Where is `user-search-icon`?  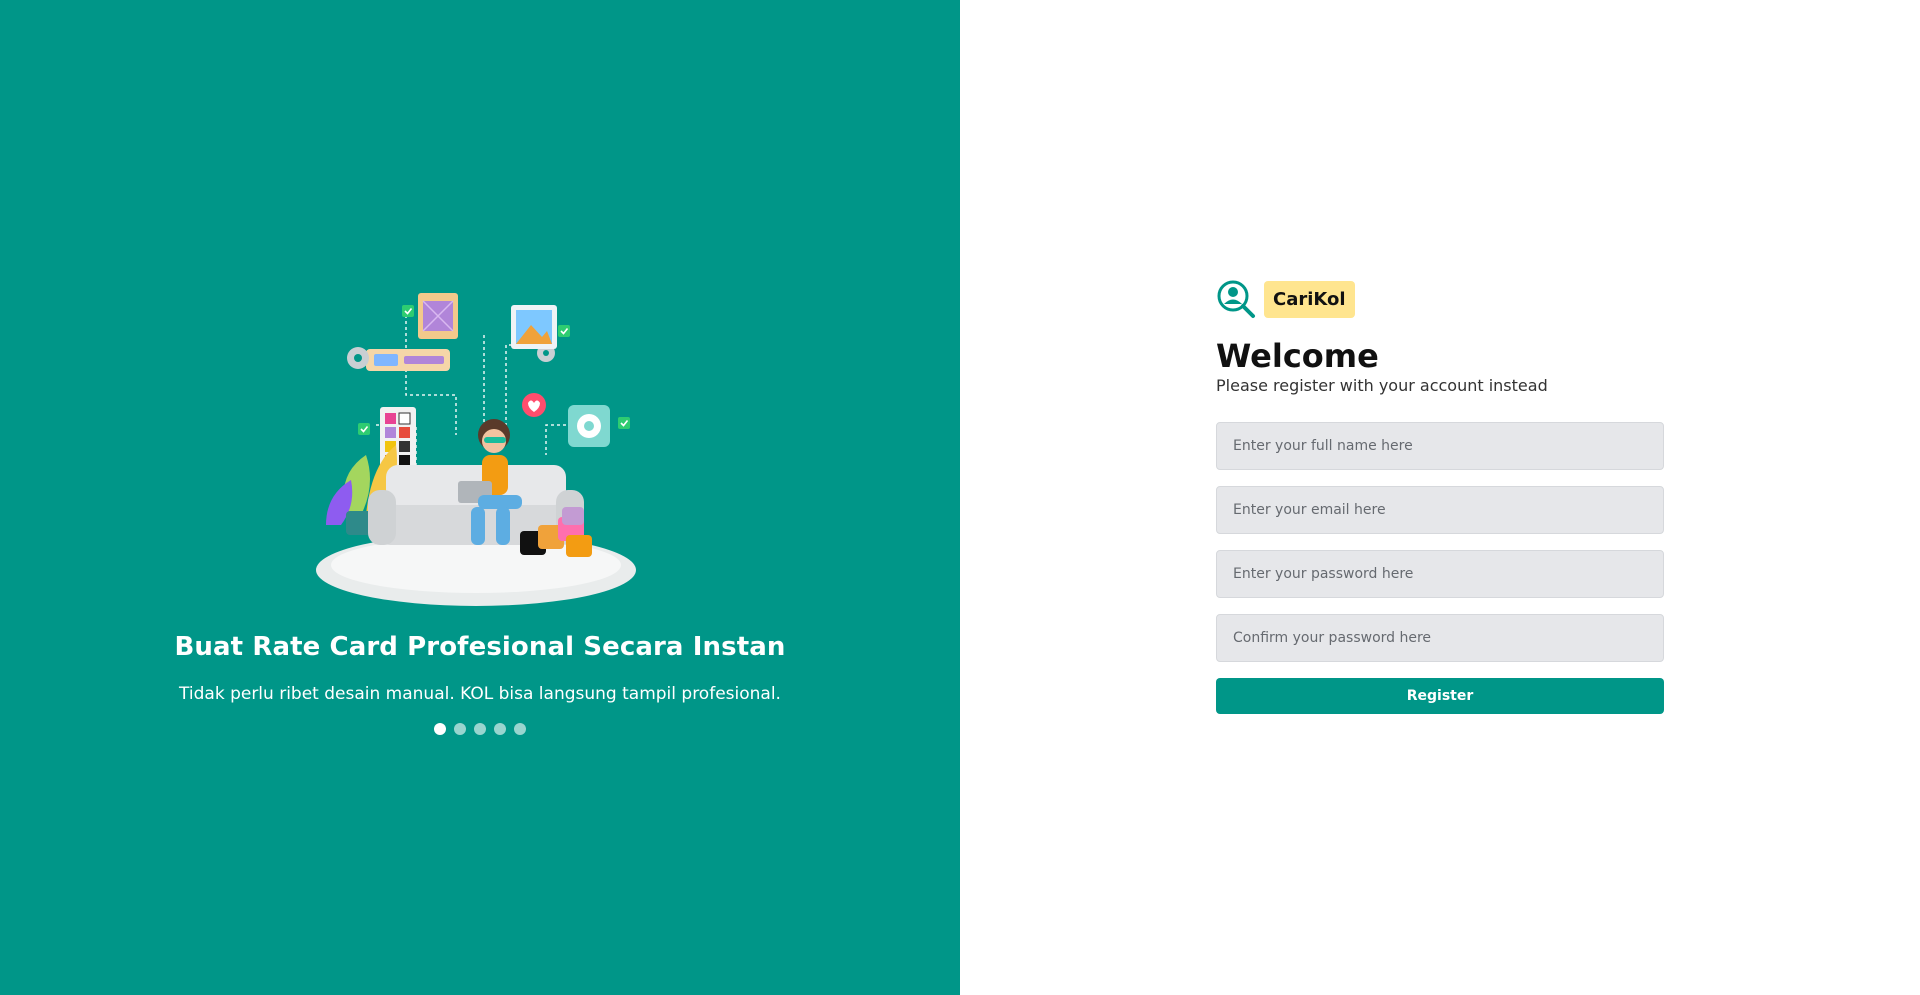
user-search-icon is located at coordinates (1236, 299).